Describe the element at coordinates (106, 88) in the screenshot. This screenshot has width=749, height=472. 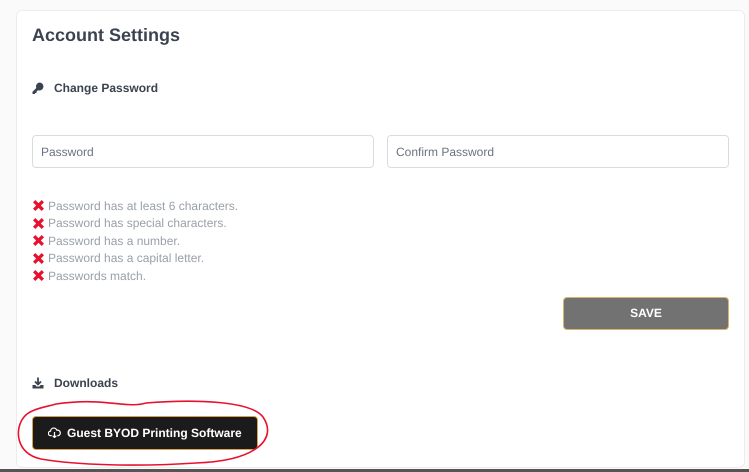
I see `section-heading: Change Password` at that location.